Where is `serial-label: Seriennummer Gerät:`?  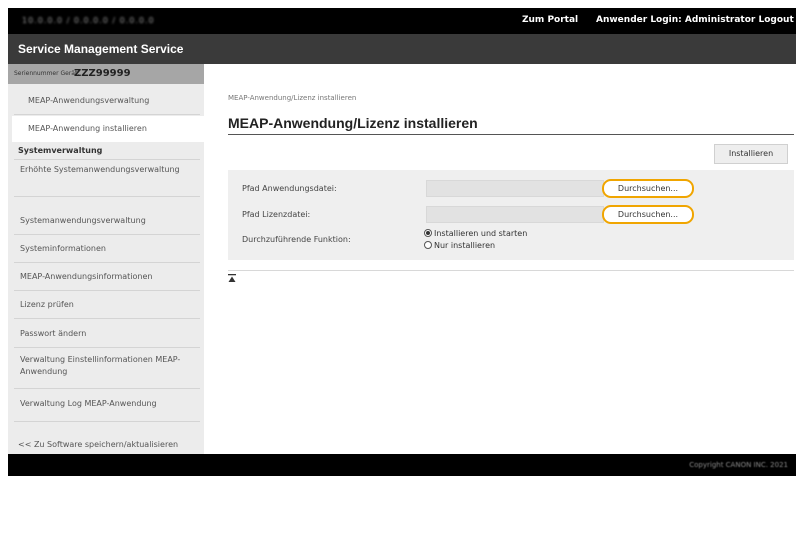 serial-label: Seriennummer Gerät: is located at coordinates (47, 73).